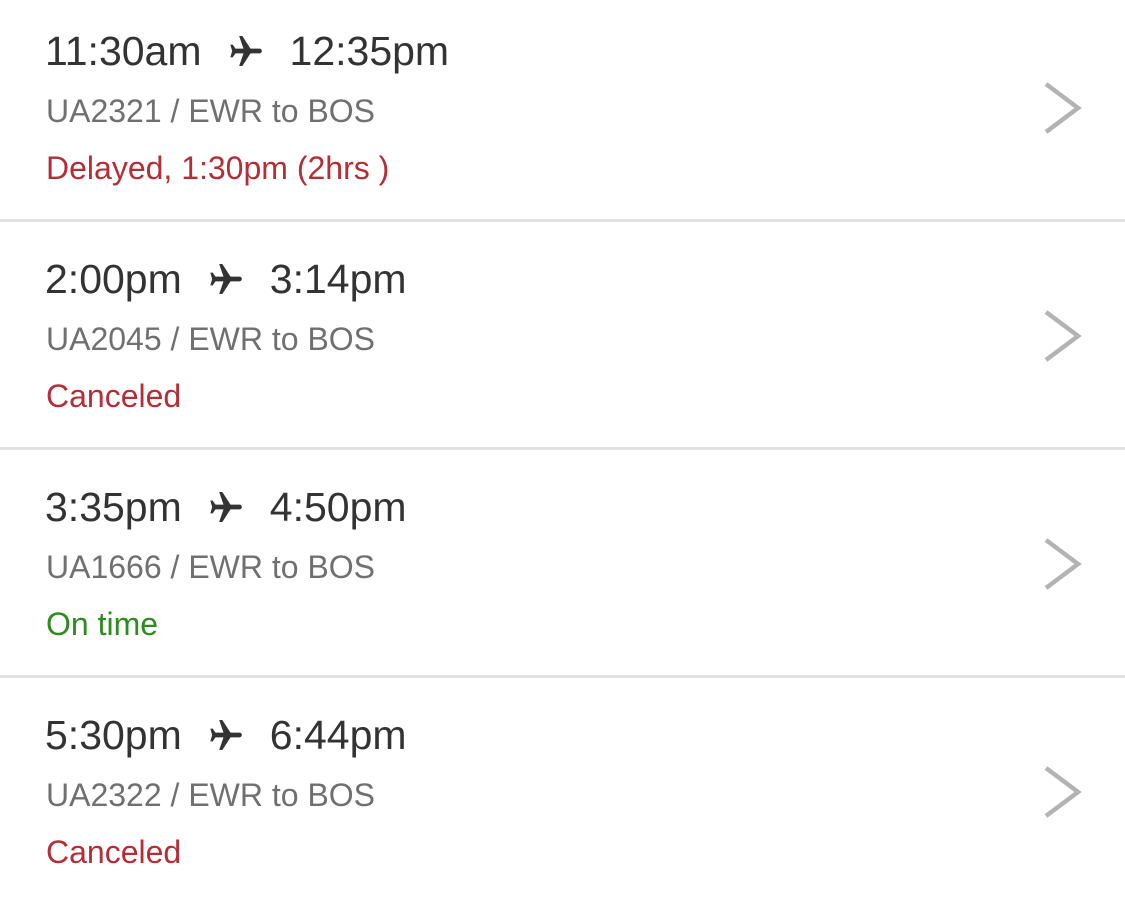 This screenshot has width=1125, height=899. I want to click on arrival-time: 12:35pm, so click(369, 50).